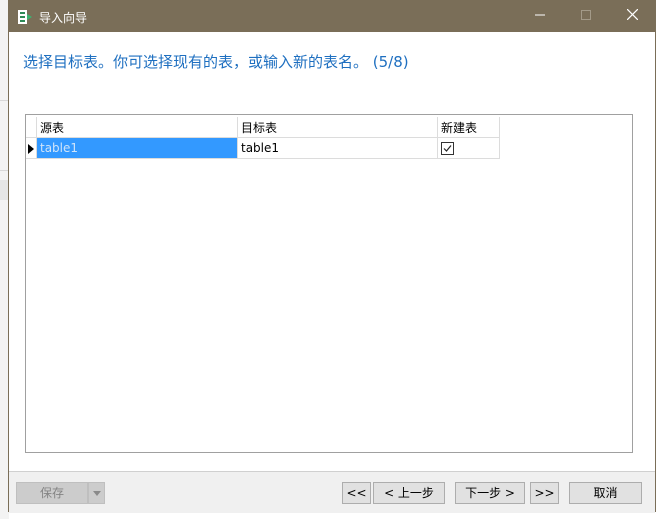 Image resolution: width=656 pixels, height=519 pixels. What do you see at coordinates (356, 493) in the screenshot?
I see `first-step-button: <<` at bounding box center [356, 493].